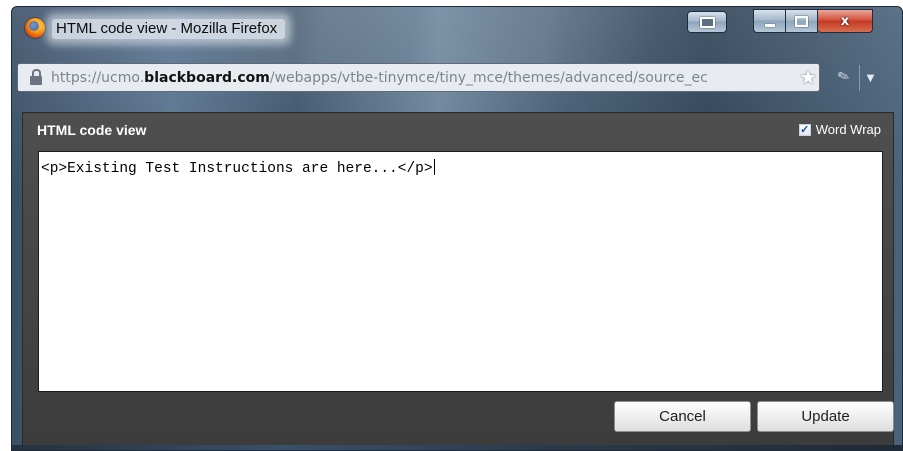 The width and height of the screenshot is (903, 451). I want to click on menu-dropdown-button: ▼, so click(870, 78).